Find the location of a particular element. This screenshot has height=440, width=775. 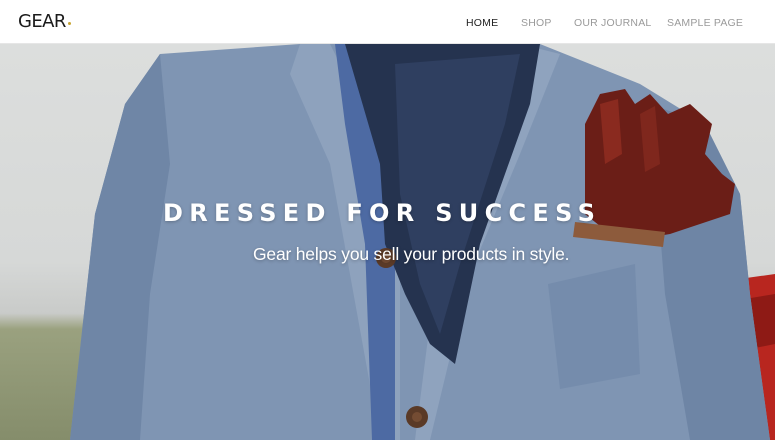

site-logo: GEAR is located at coordinates (44, 22).